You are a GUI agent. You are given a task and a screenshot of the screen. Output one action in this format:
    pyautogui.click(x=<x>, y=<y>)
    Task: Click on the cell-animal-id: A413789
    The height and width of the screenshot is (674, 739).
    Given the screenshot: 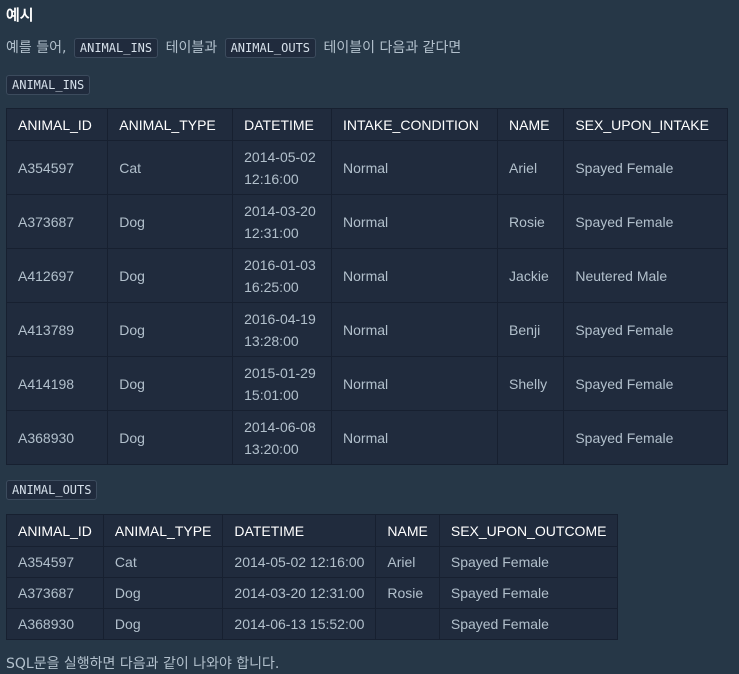 What is the action you would take?
    pyautogui.click(x=57, y=329)
    